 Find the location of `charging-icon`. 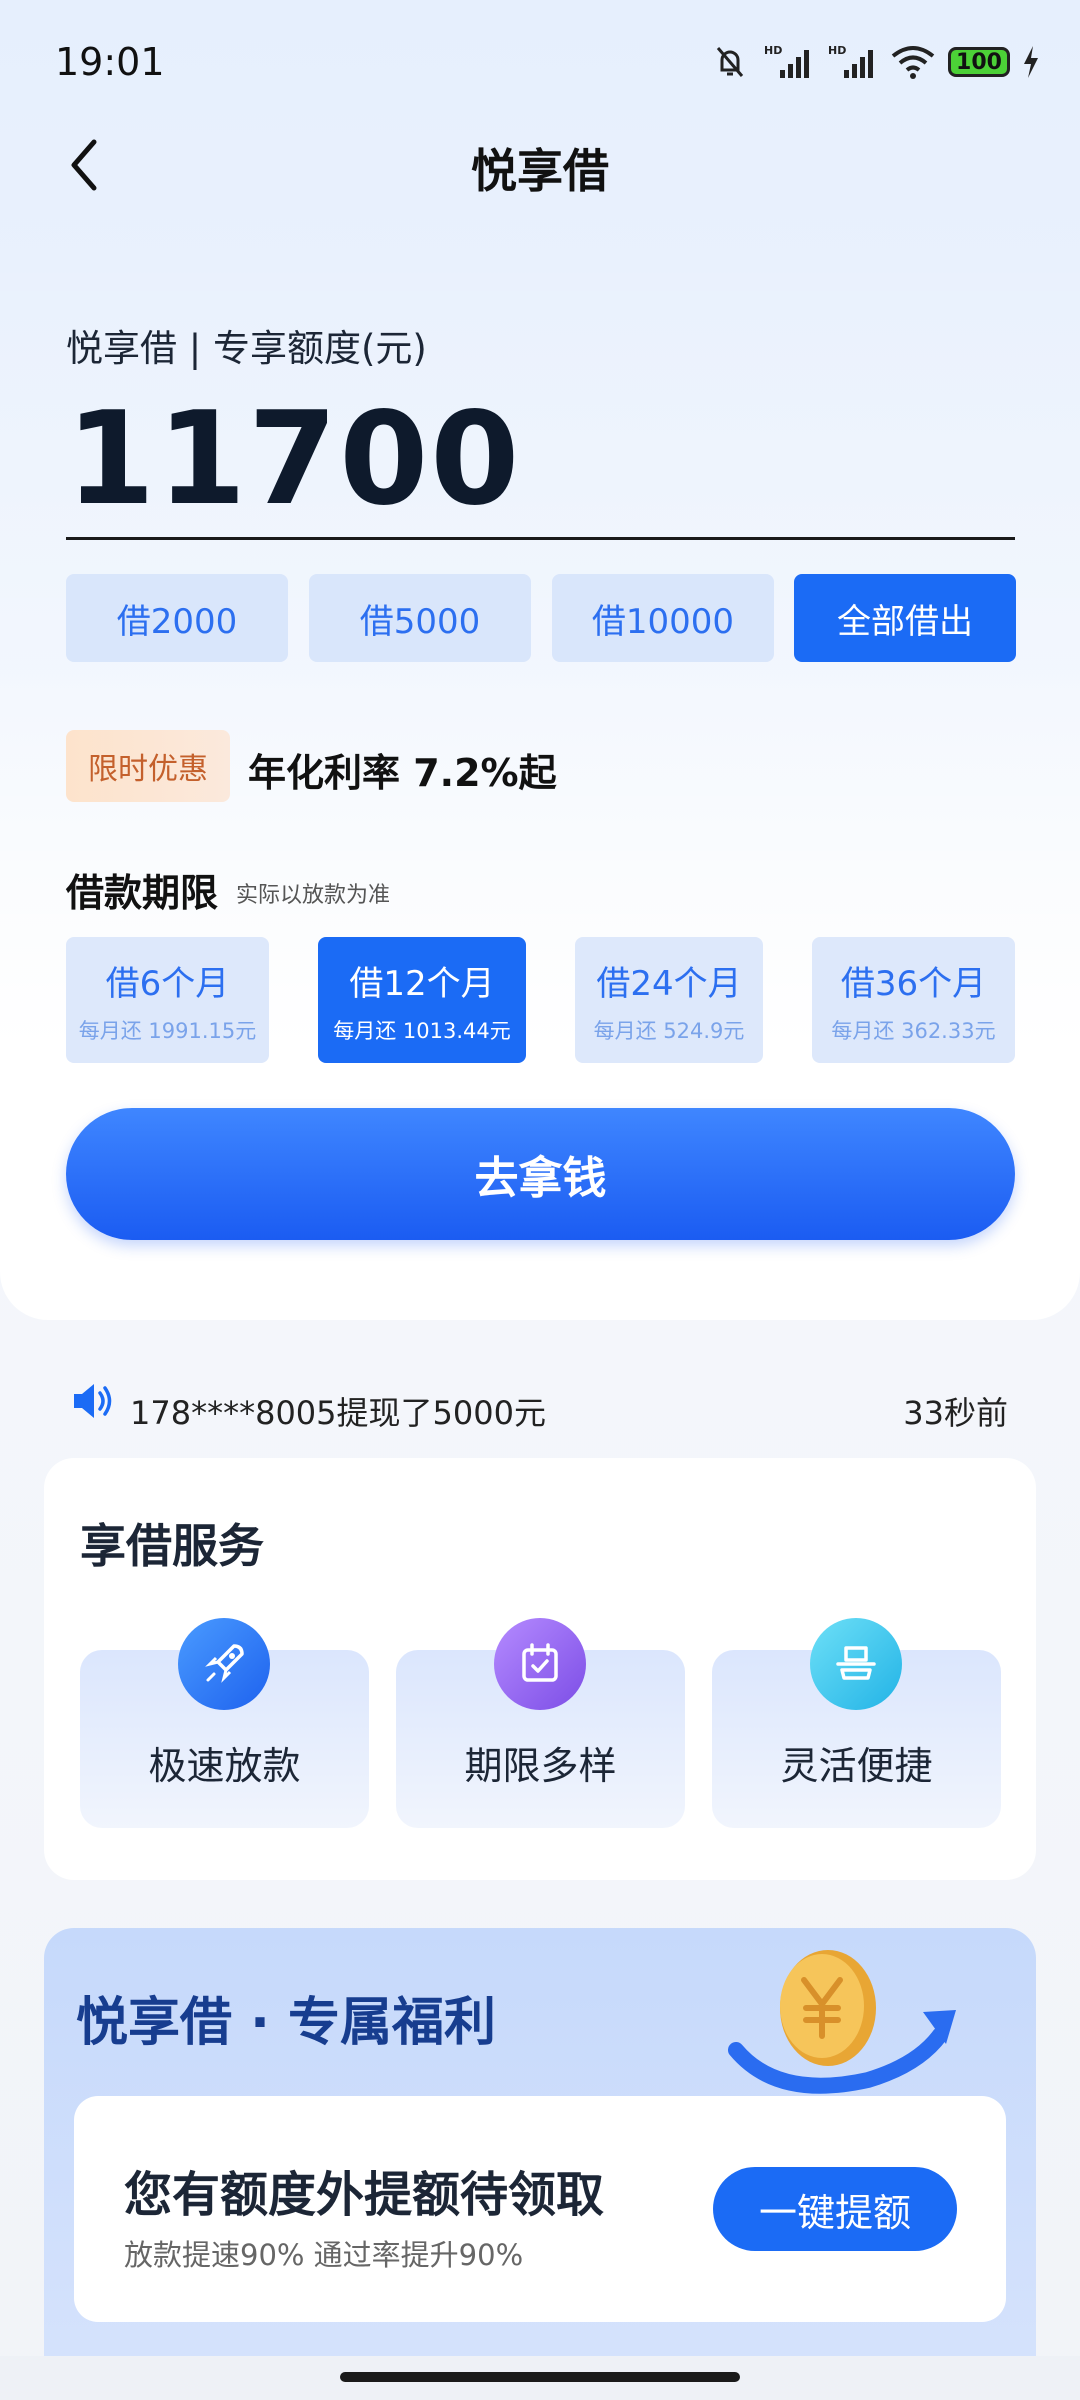

charging-icon is located at coordinates (1031, 62).